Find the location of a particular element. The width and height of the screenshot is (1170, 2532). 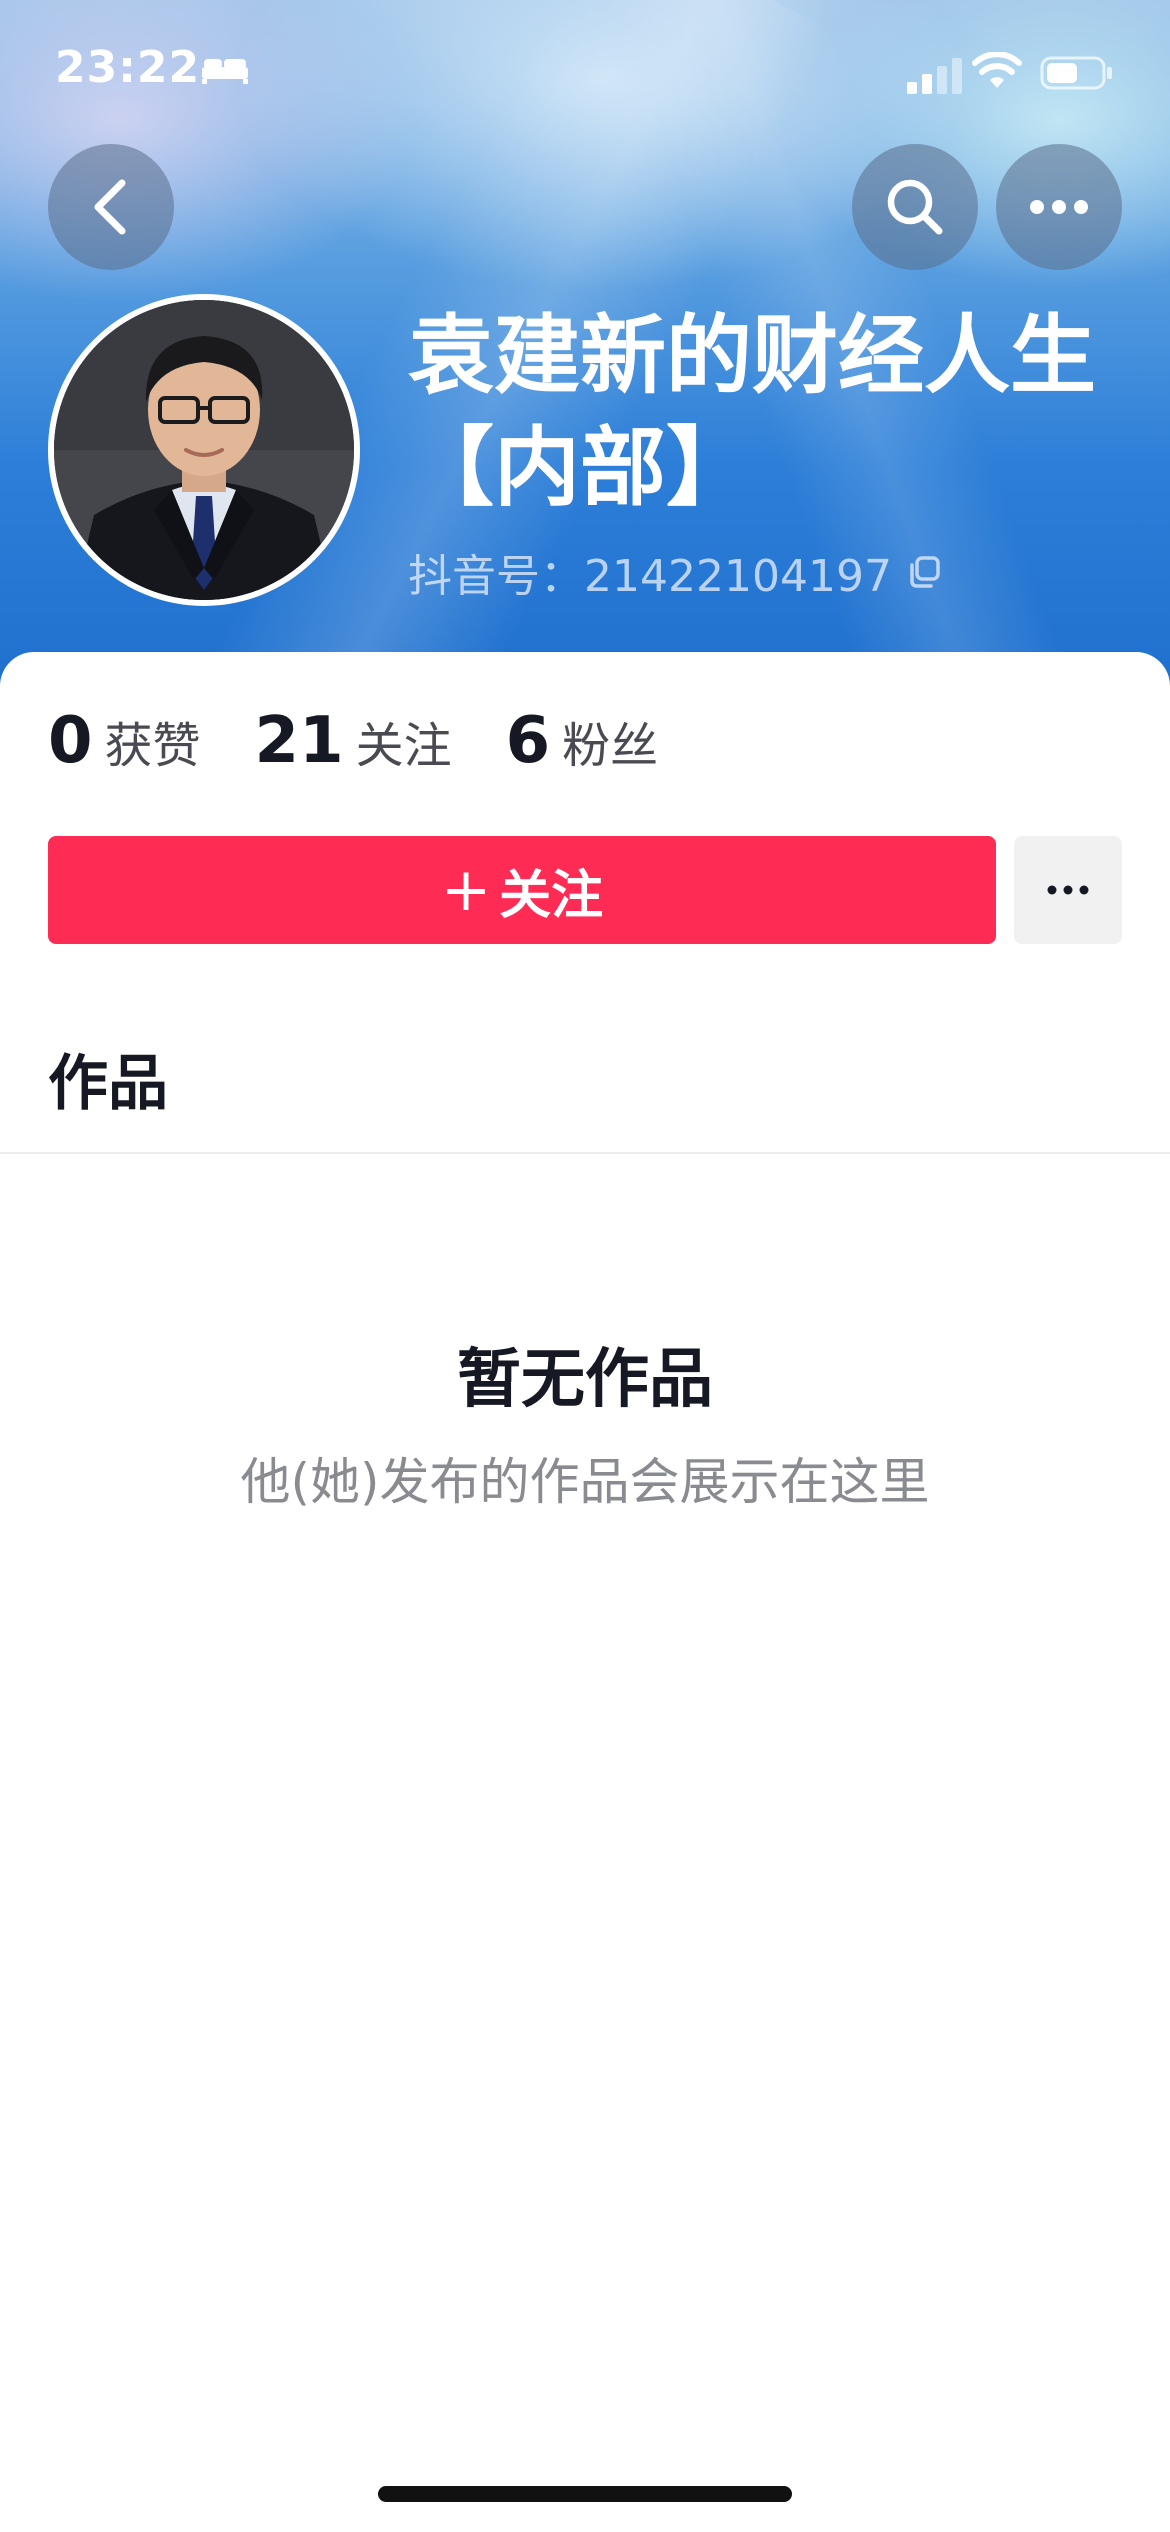

stat-followers: 6 粉丝 is located at coordinates (582, 741).